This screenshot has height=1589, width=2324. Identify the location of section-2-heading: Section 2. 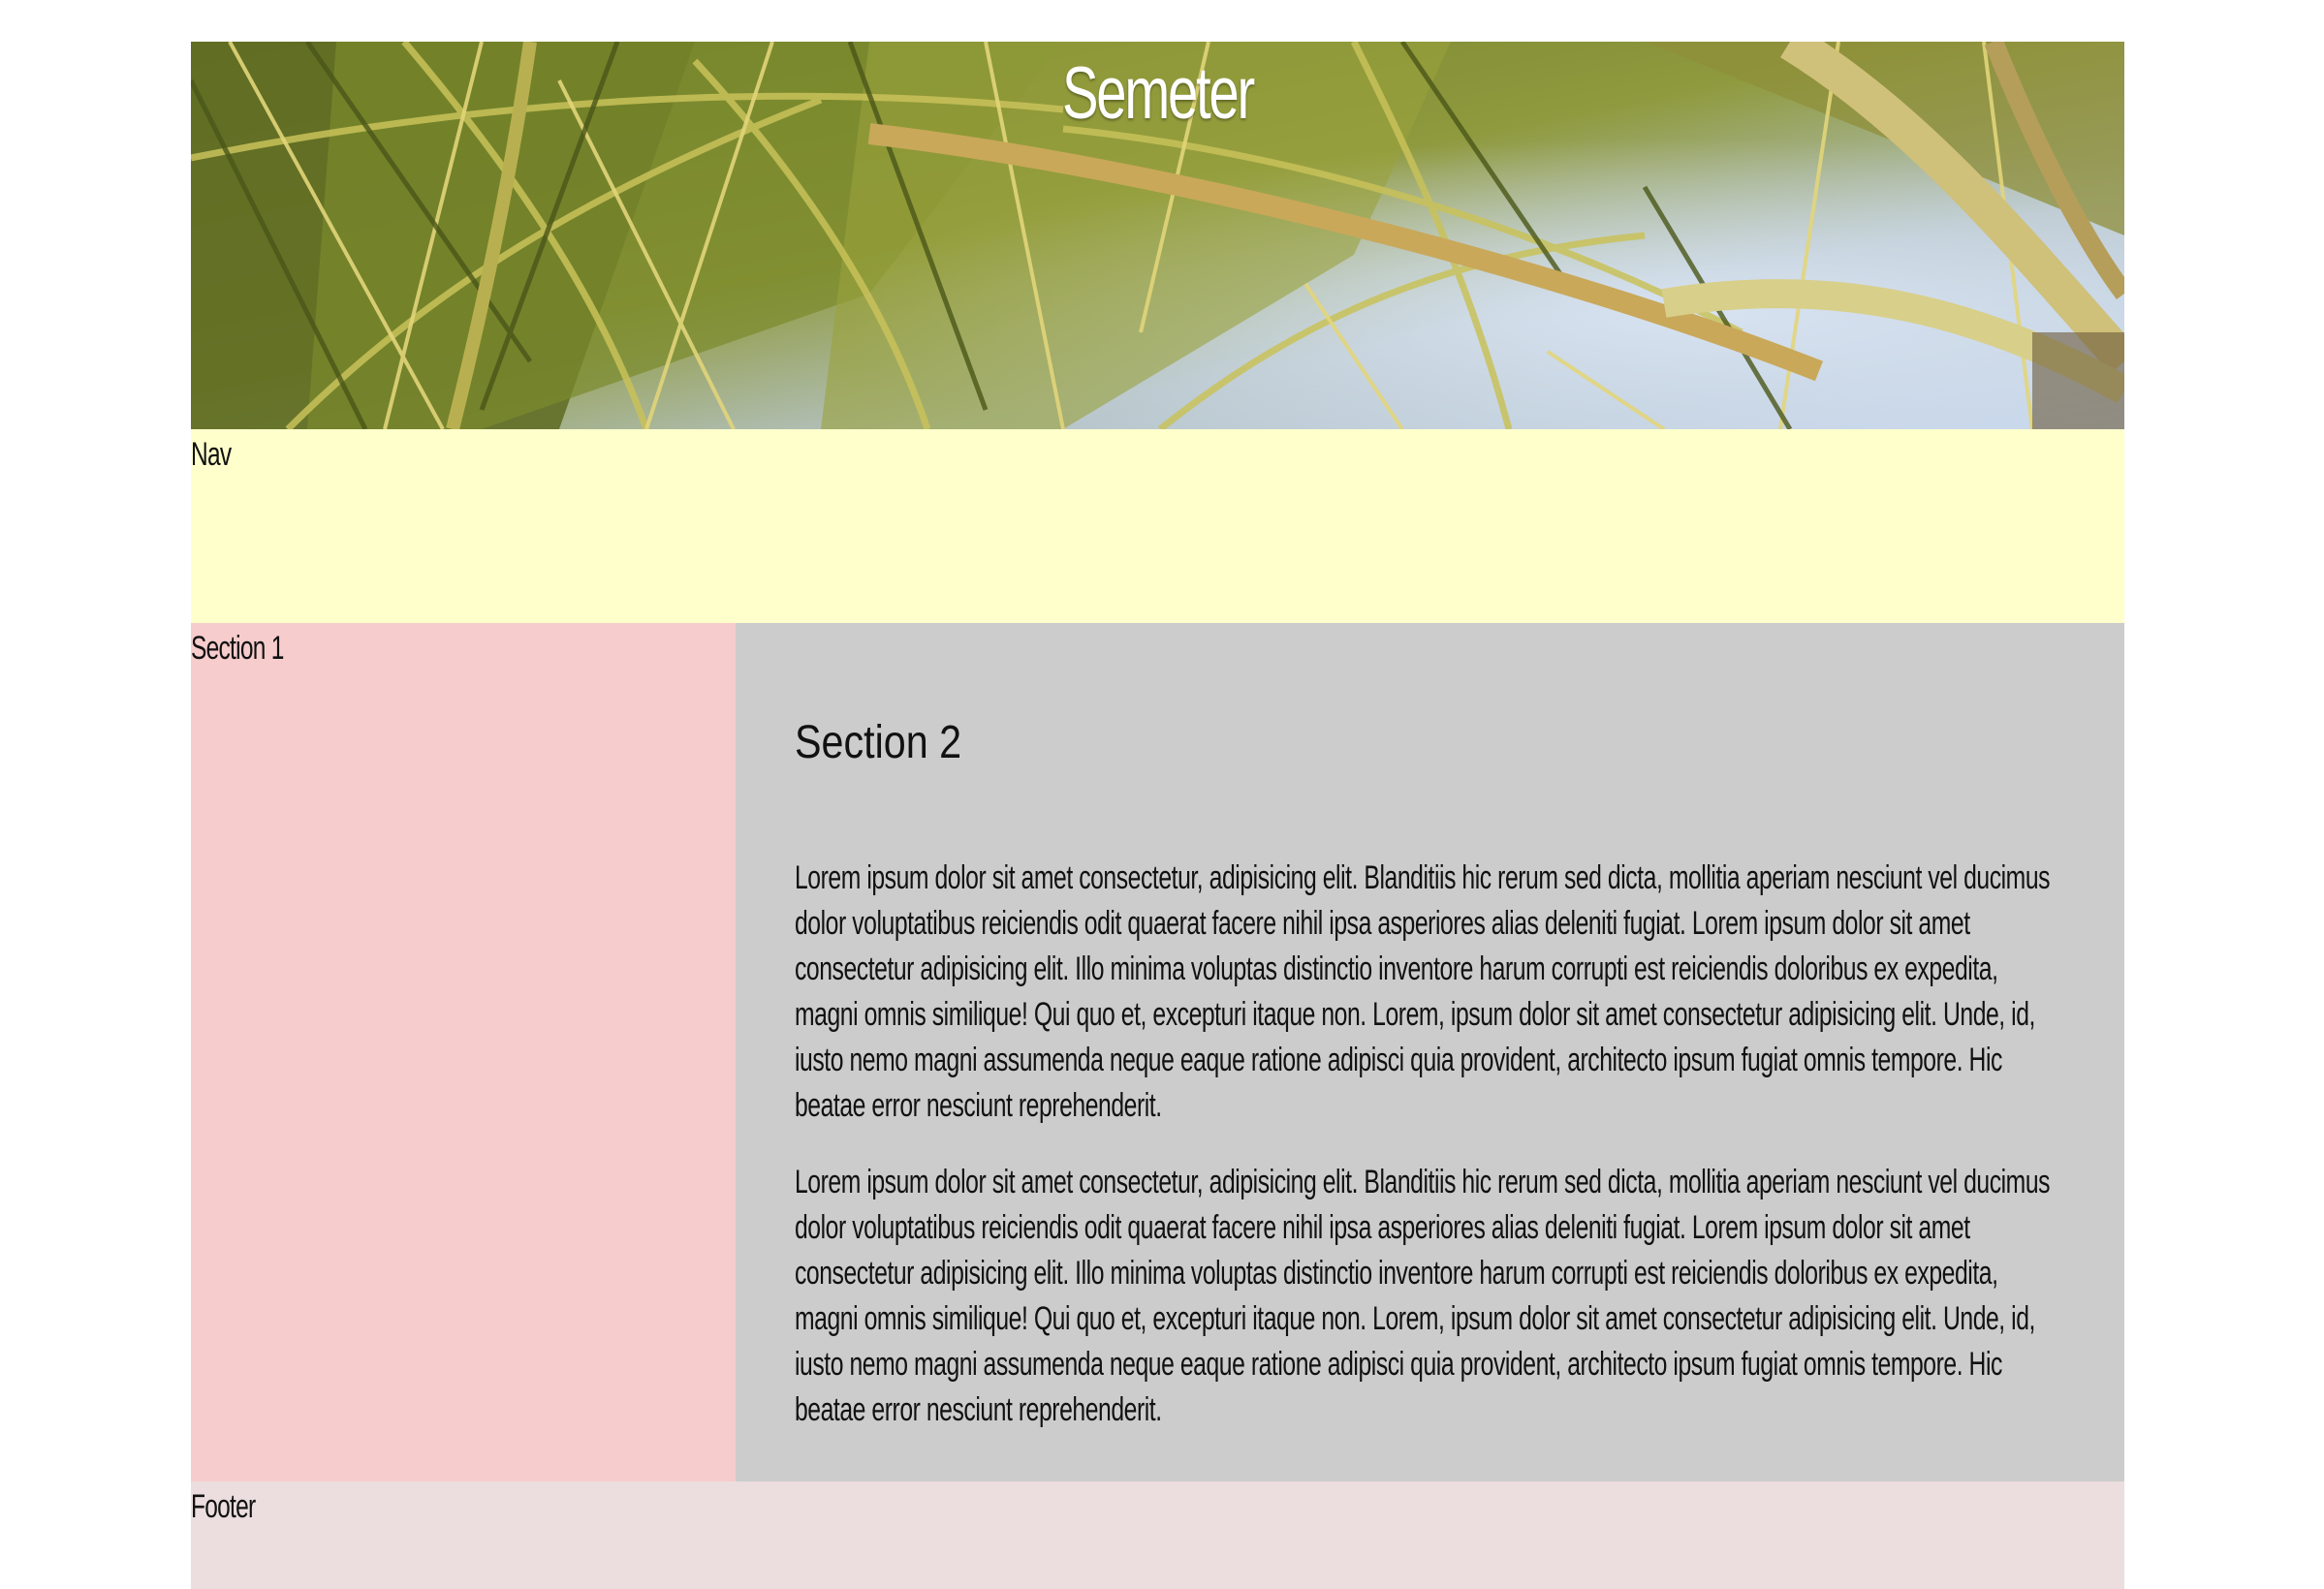
(878, 743).